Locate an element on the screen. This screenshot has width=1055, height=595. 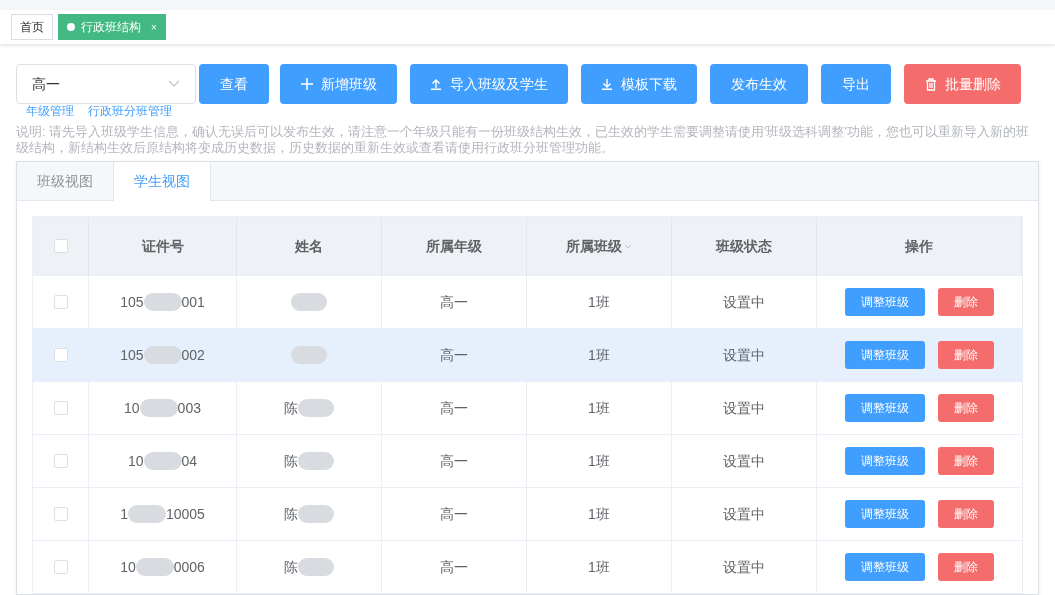
plus-icon is located at coordinates (306, 84).